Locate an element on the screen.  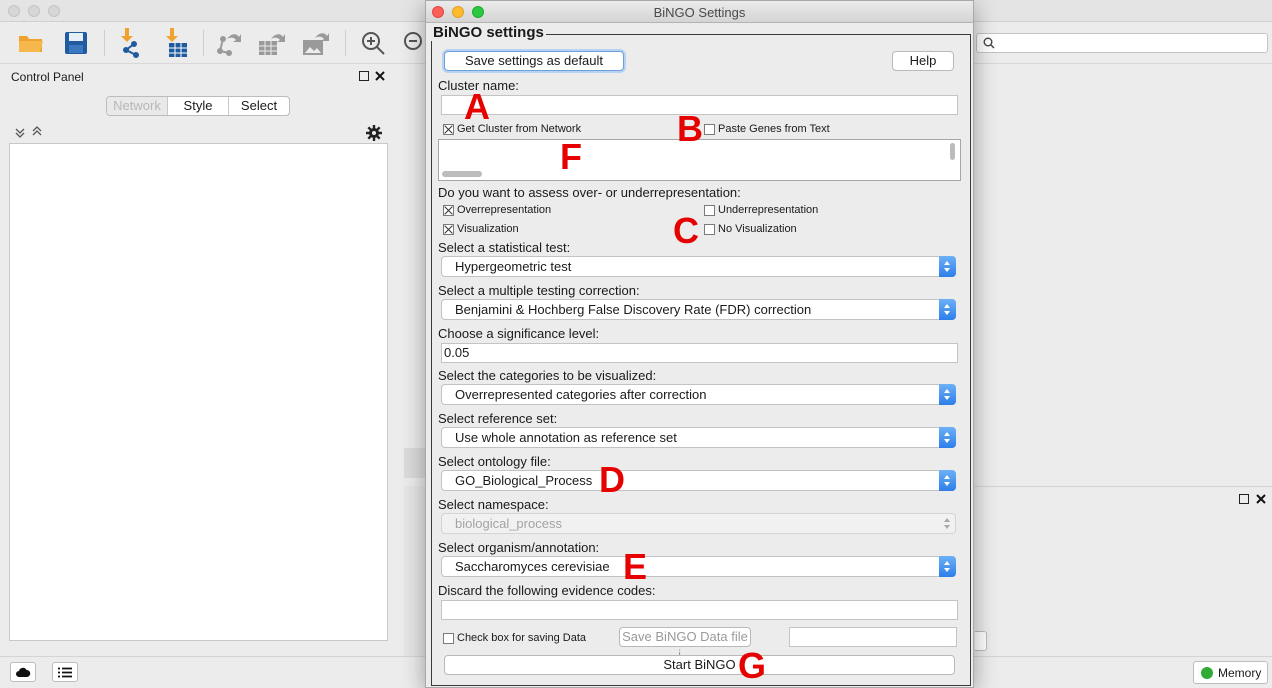
organism-value: Saccharomyces cerevisiae is located at coordinates (532, 566).